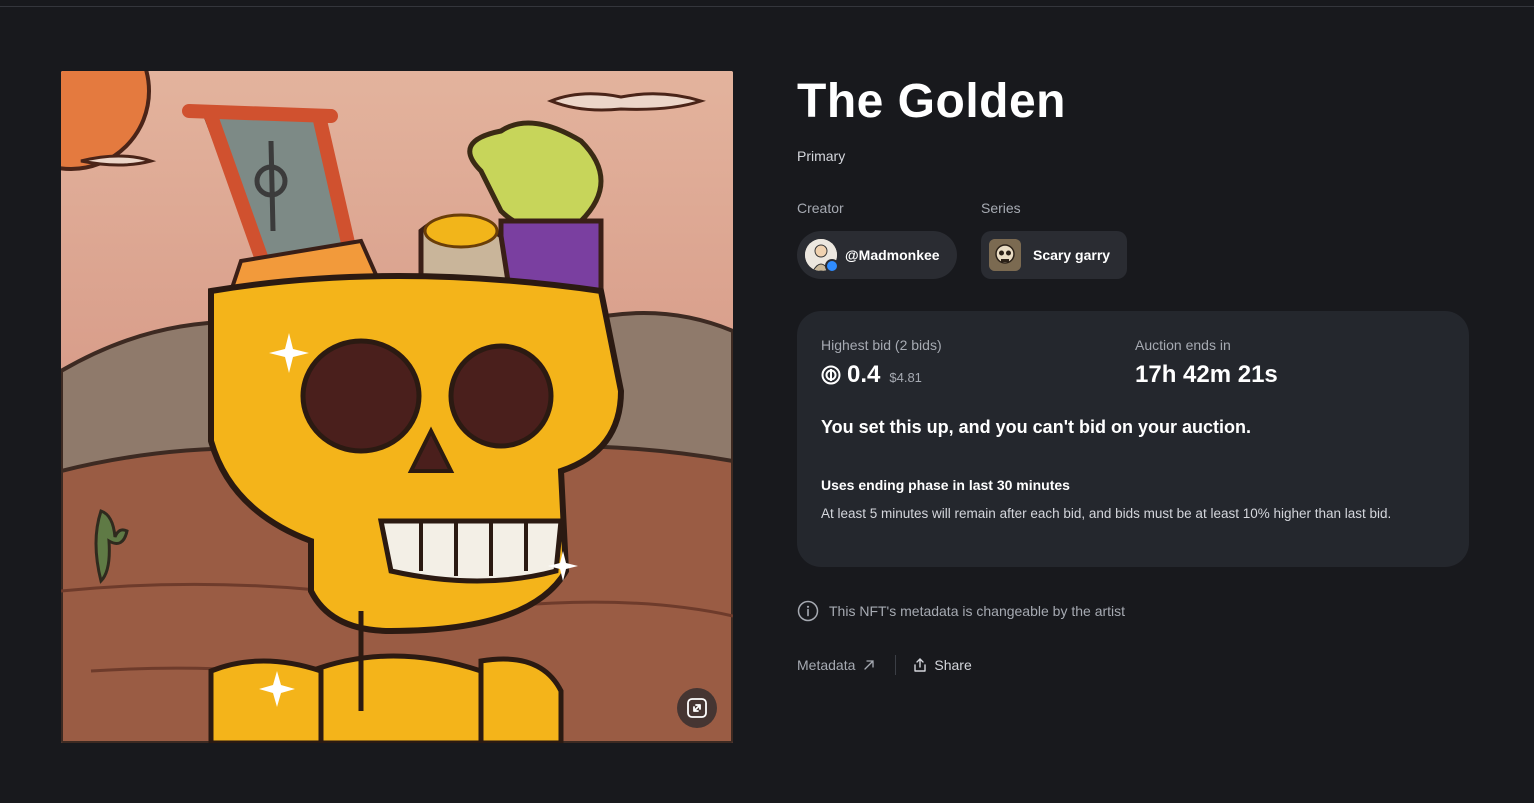 This screenshot has width=1534, height=803. What do you see at coordinates (1005, 255) in the screenshot?
I see `series-thumbnail` at bounding box center [1005, 255].